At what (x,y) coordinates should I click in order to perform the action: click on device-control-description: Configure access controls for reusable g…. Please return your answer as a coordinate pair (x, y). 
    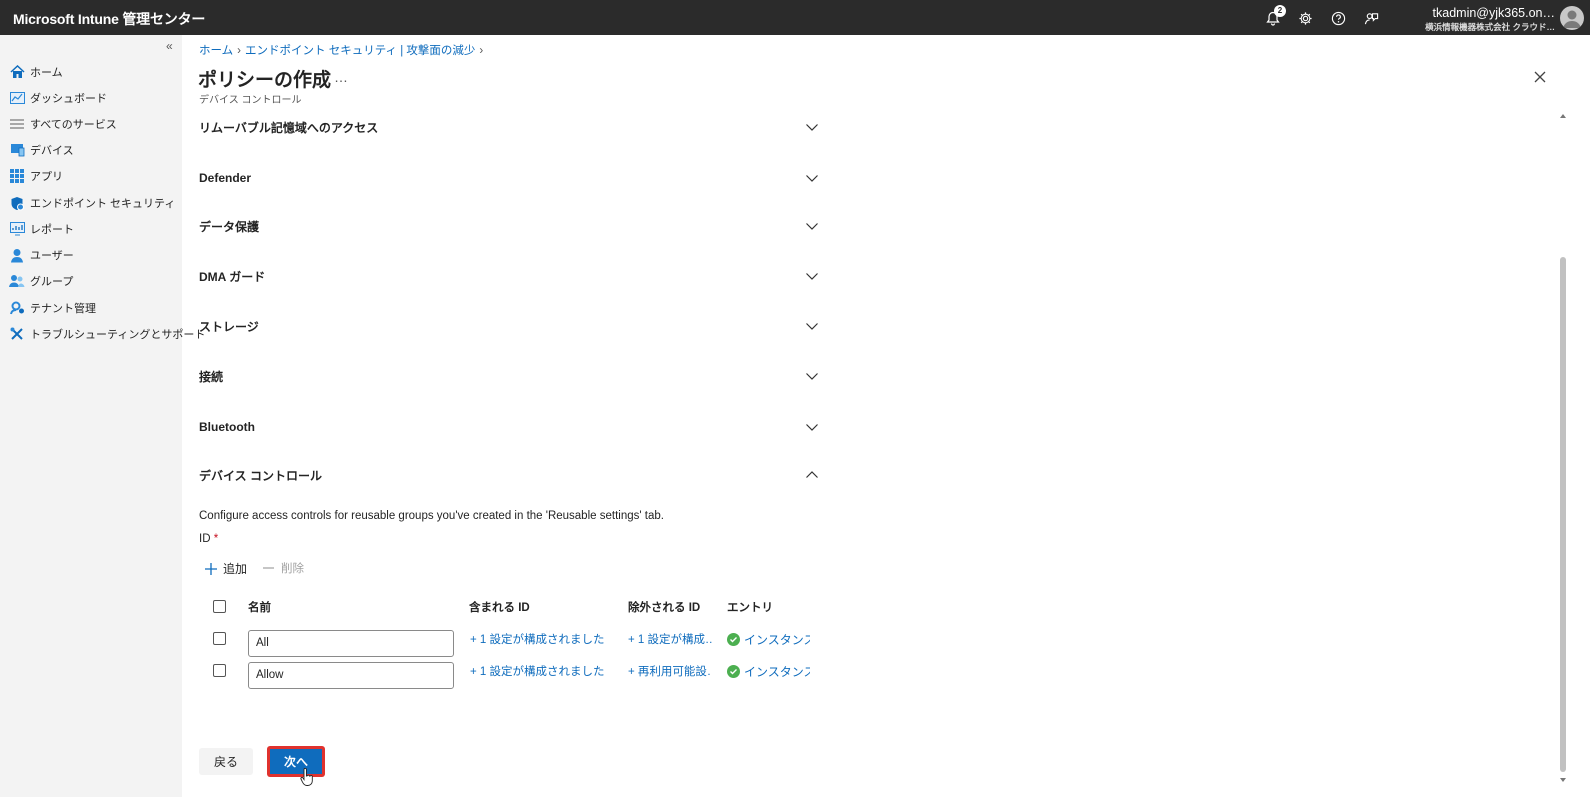
    Looking at the image, I should click on (431, 516).